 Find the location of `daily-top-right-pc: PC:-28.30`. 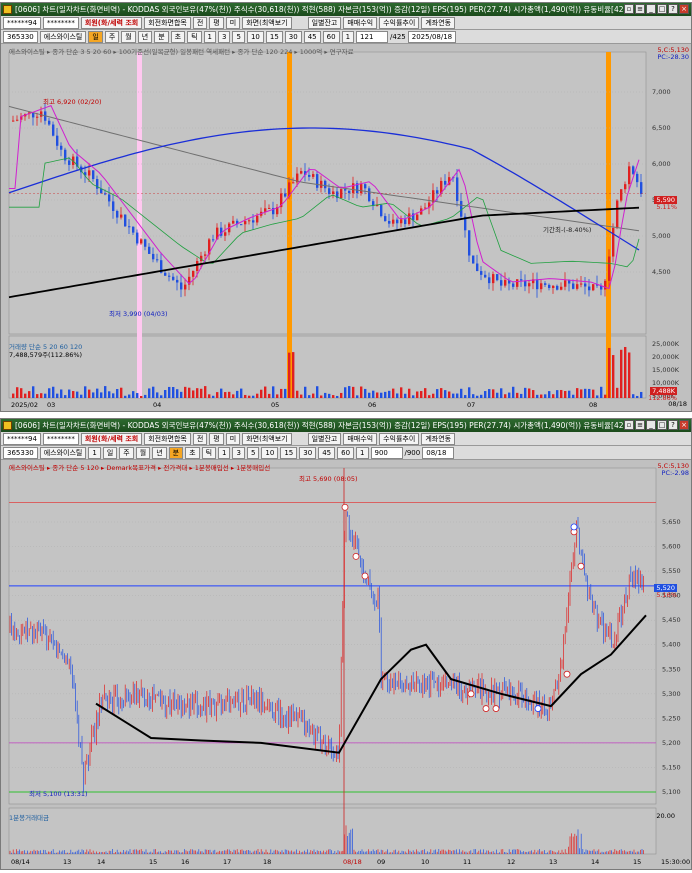

daily-top-right-pc: PC:-28.30 is located at coordinates (673, 57).